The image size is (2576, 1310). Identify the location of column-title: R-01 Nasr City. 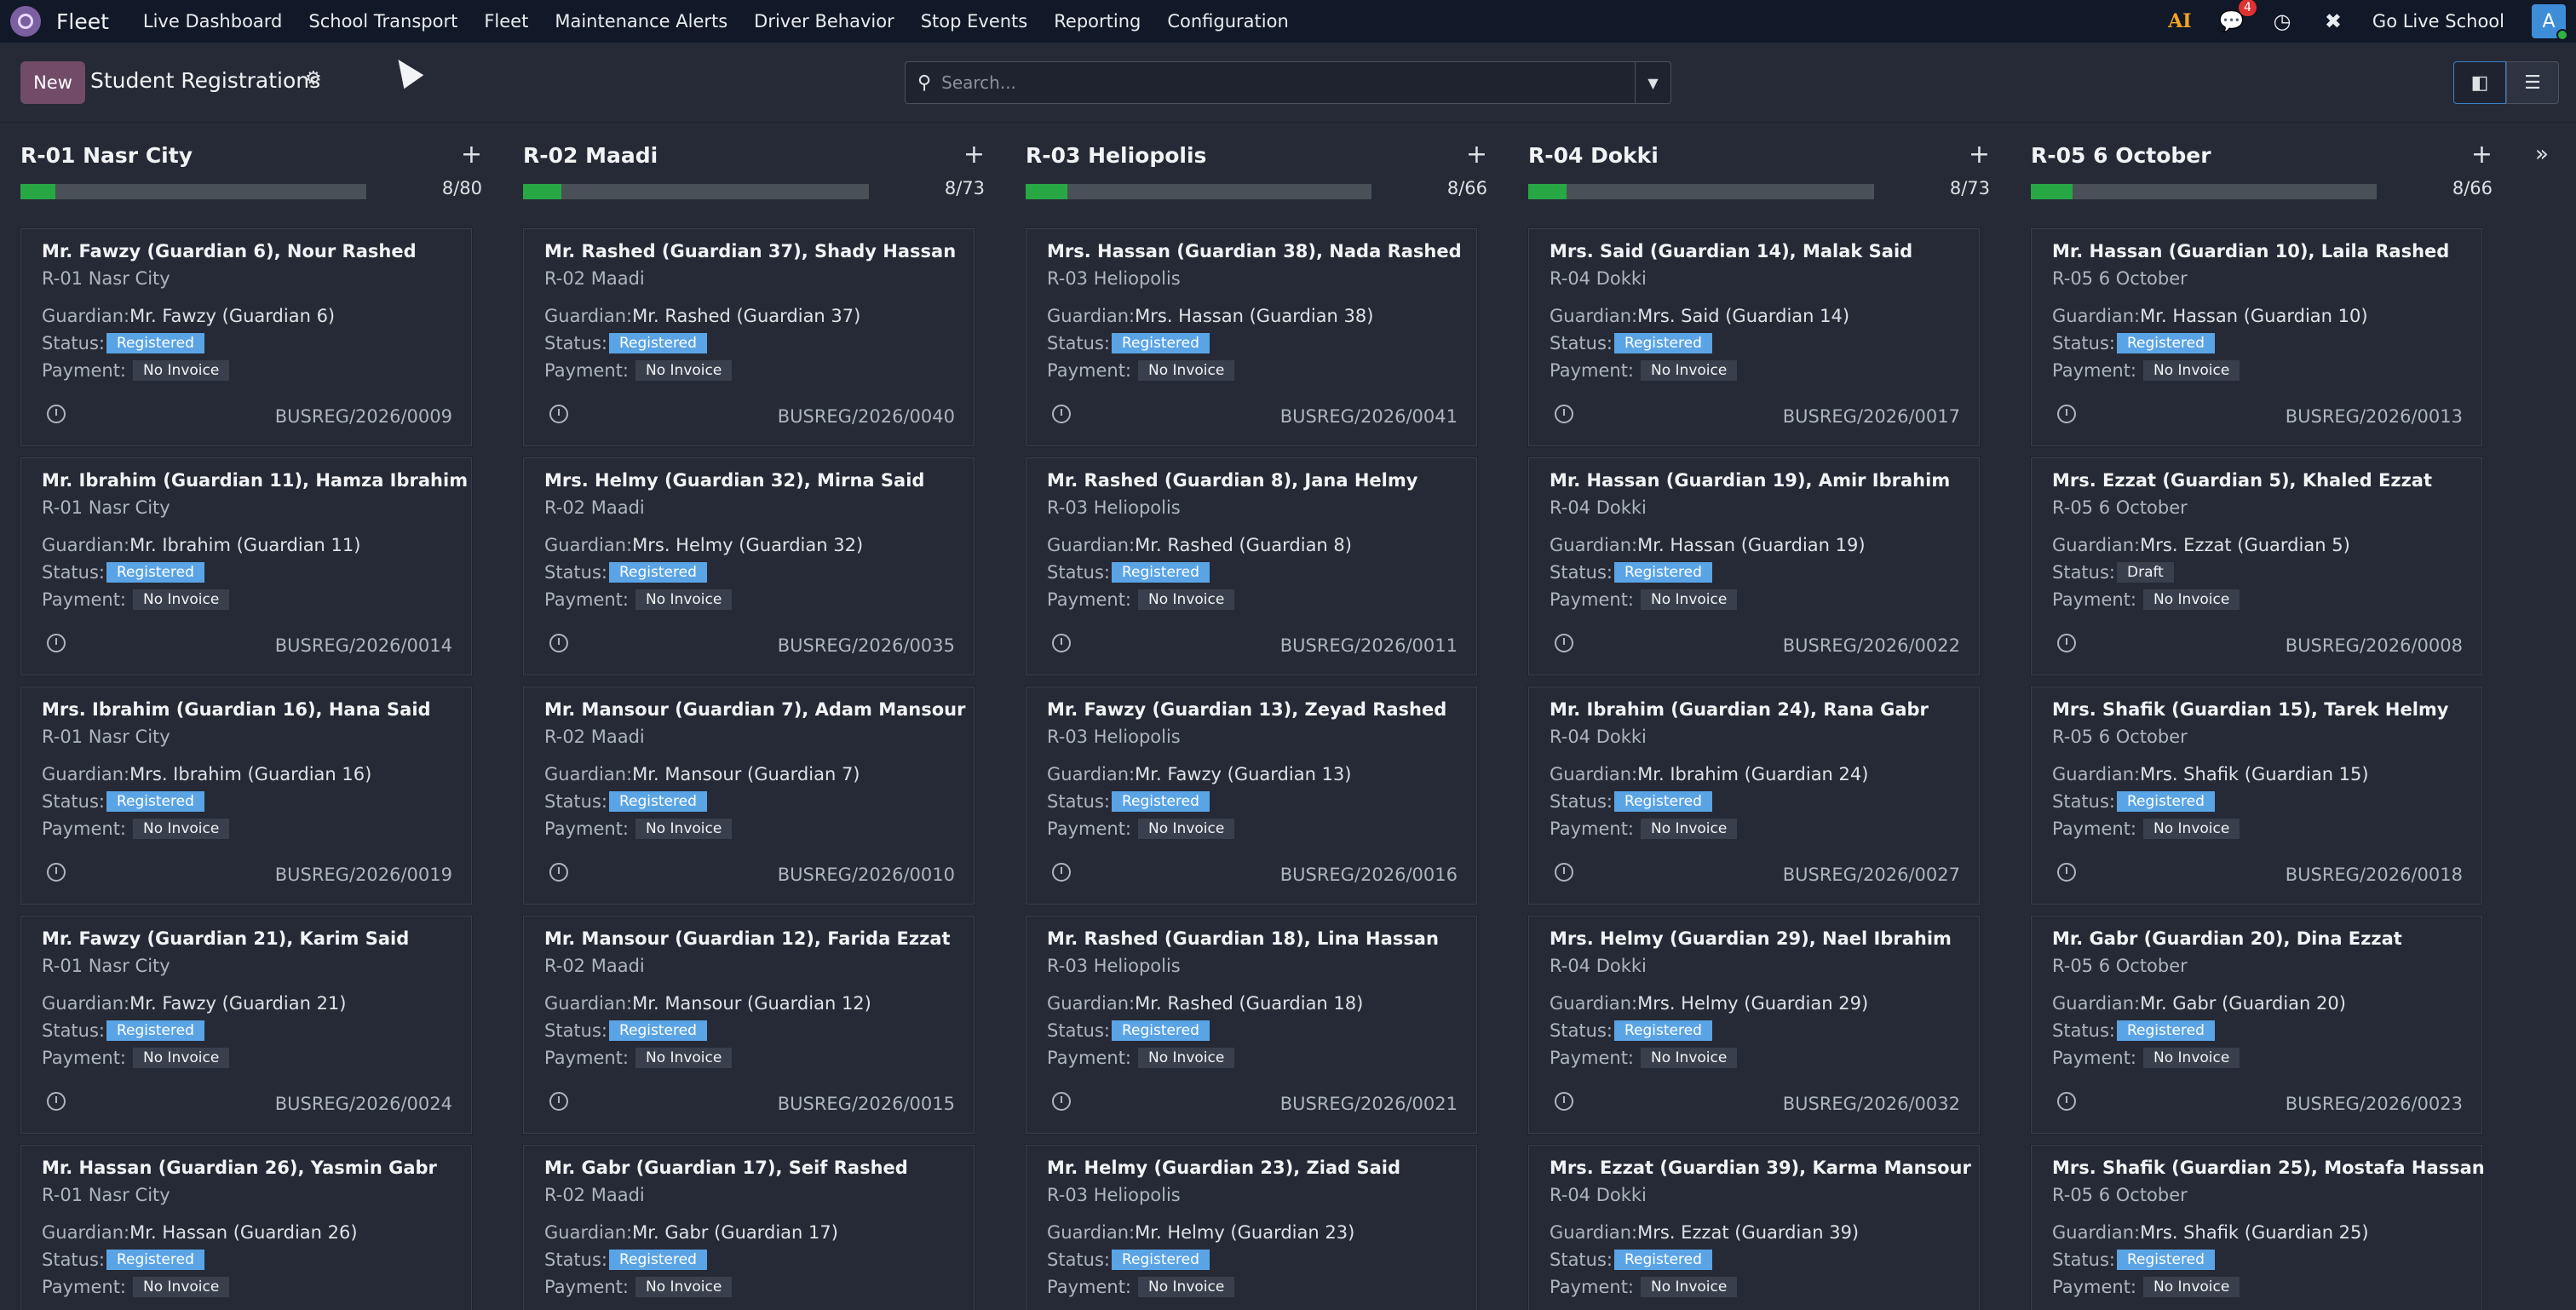
(107, 155).